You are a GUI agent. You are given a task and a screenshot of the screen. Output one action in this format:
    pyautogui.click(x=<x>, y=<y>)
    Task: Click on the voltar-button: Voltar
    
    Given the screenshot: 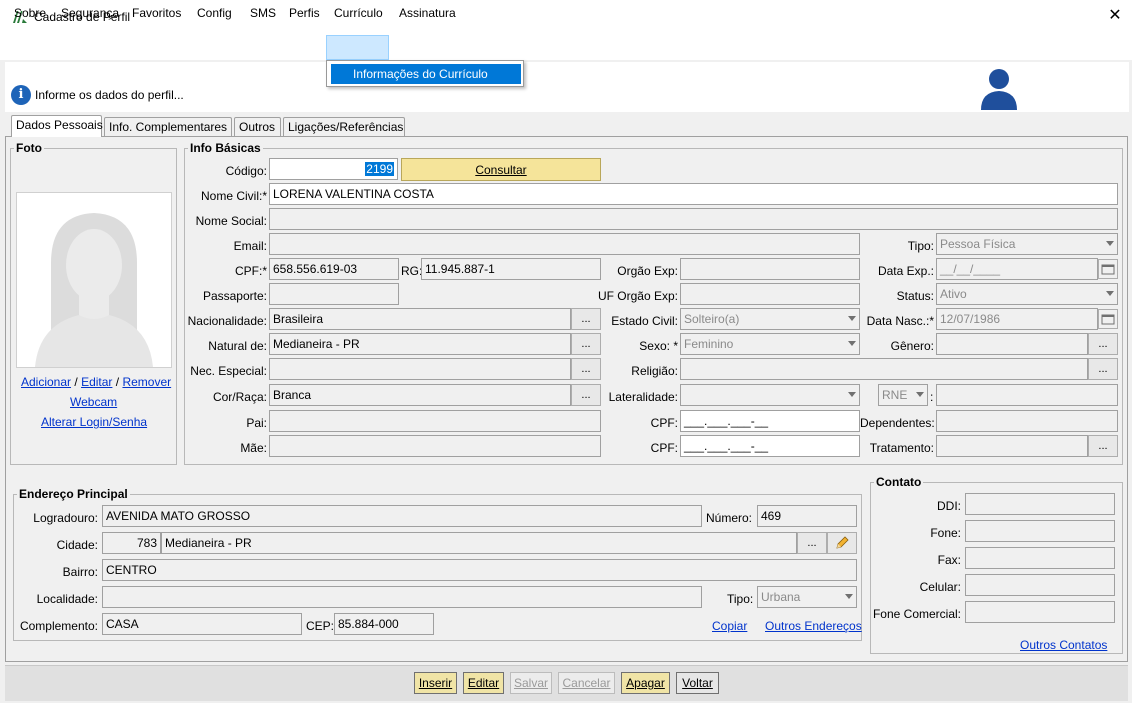 What is the action you would take?
    pyautogui.click(x=697, y=683)
    